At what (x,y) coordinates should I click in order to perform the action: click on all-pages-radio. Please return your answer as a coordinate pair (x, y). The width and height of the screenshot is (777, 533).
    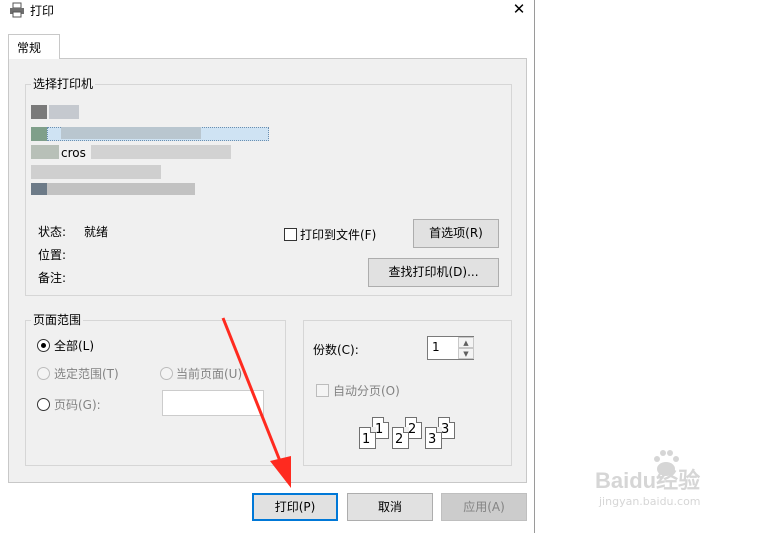
    Looking at the image, I should click on (43, 345).